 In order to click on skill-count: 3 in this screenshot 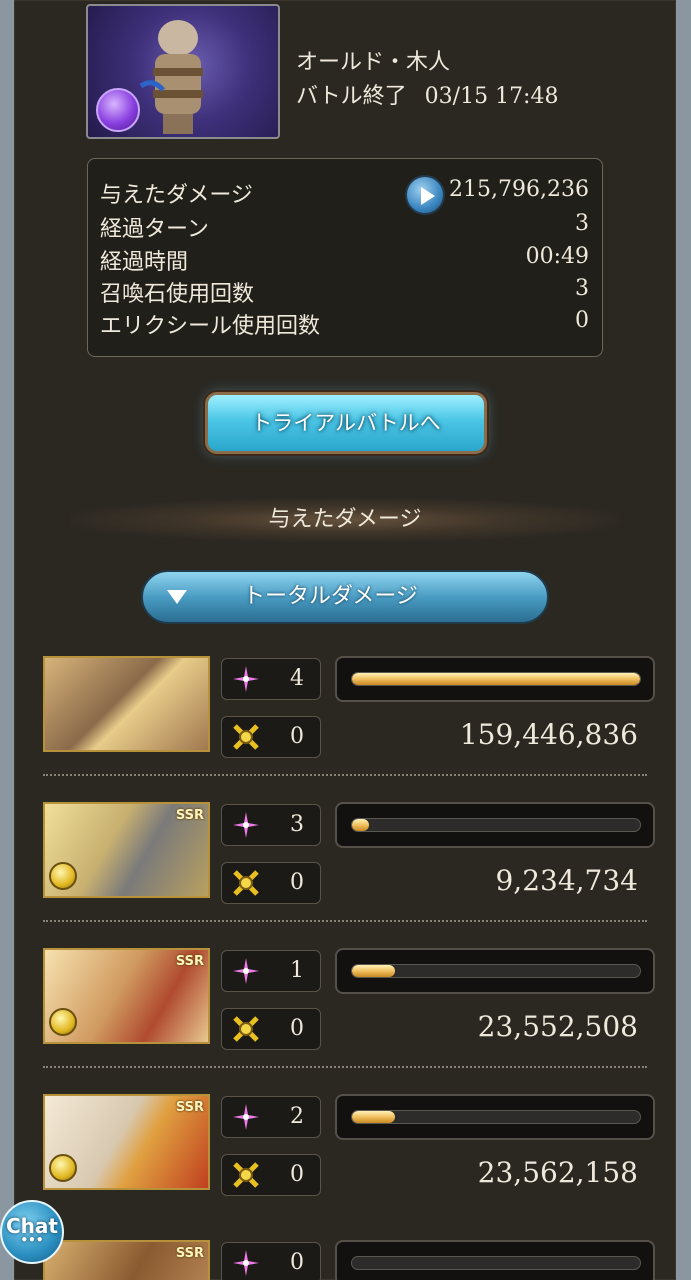, I will do `click(297, 824)`.